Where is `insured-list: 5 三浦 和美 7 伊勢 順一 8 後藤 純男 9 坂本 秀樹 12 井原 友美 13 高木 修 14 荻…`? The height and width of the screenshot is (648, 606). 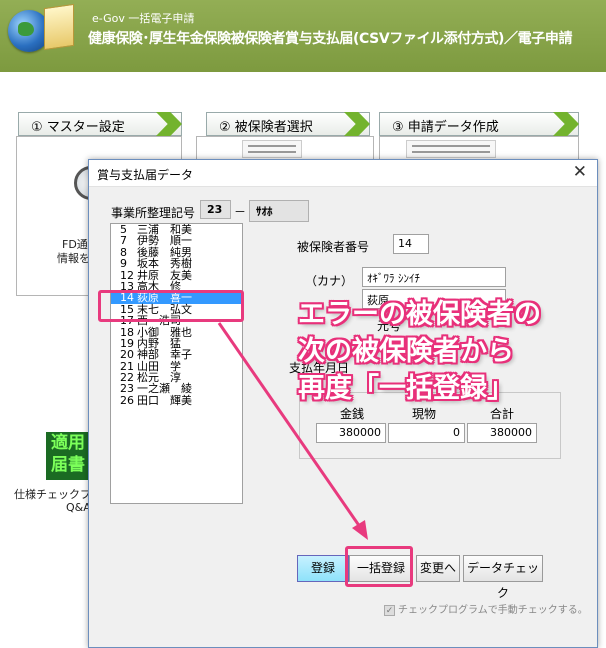 insured-list: 5 三浦 和美 7 伊勢 順一 8 後藤 純男 9 坂本 秀樹 12 井原 友美 13 高木 修 14 荻… is located at coordinates (176, 363).